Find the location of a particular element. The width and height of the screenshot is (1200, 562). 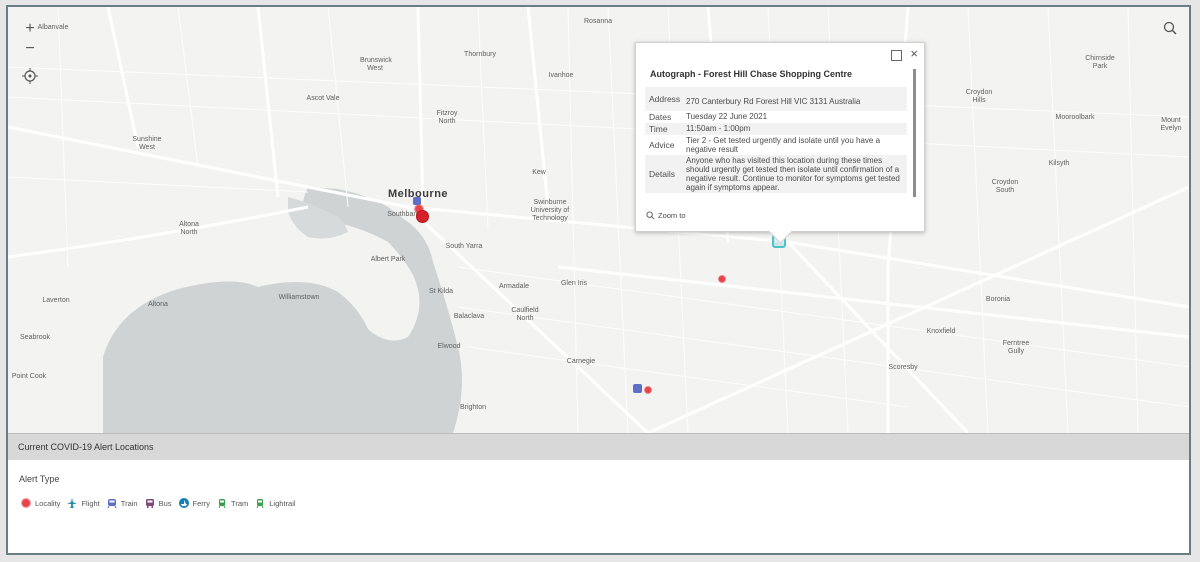

legend-label: Ferry is located at coordinates (201, 503).